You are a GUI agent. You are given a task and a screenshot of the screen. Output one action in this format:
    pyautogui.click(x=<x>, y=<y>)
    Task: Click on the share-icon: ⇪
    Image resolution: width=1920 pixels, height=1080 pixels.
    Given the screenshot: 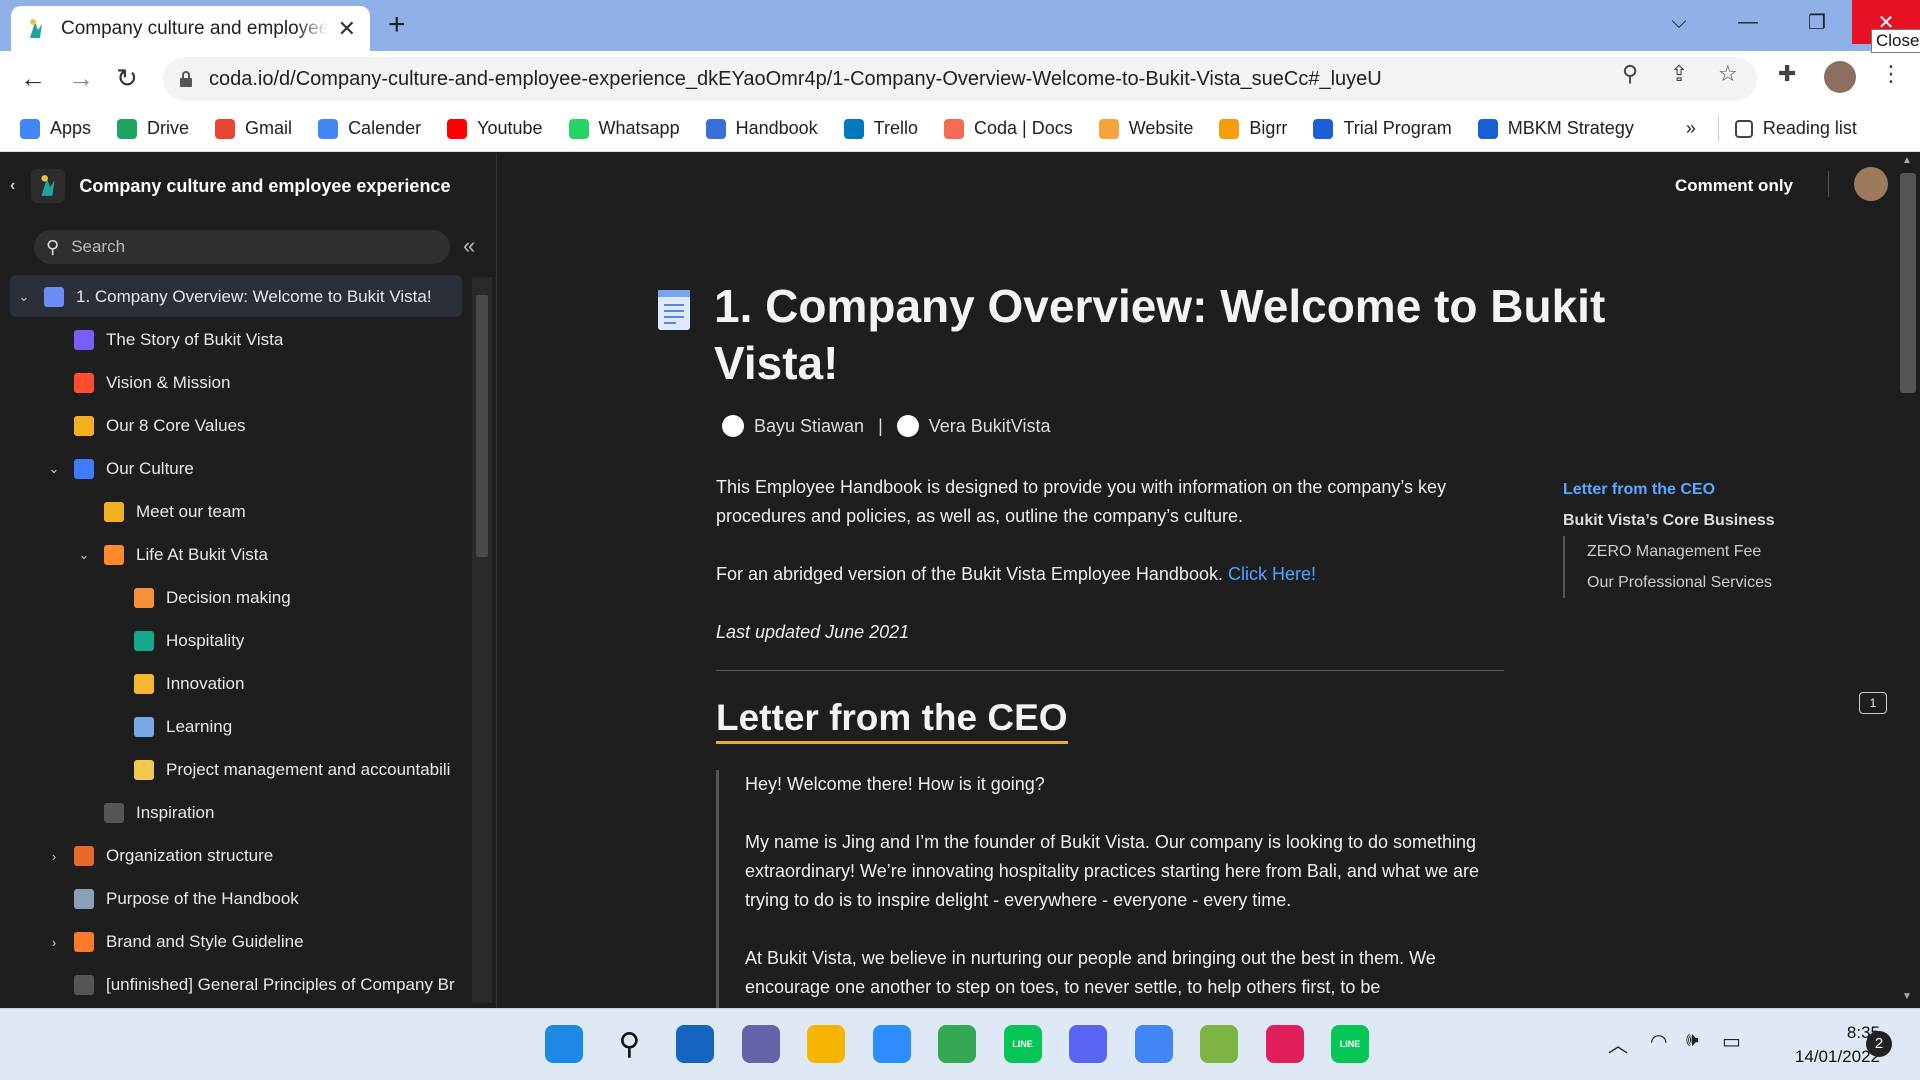 What is the action you would take?
    pyautogui.click(x=1679, y=74)
    